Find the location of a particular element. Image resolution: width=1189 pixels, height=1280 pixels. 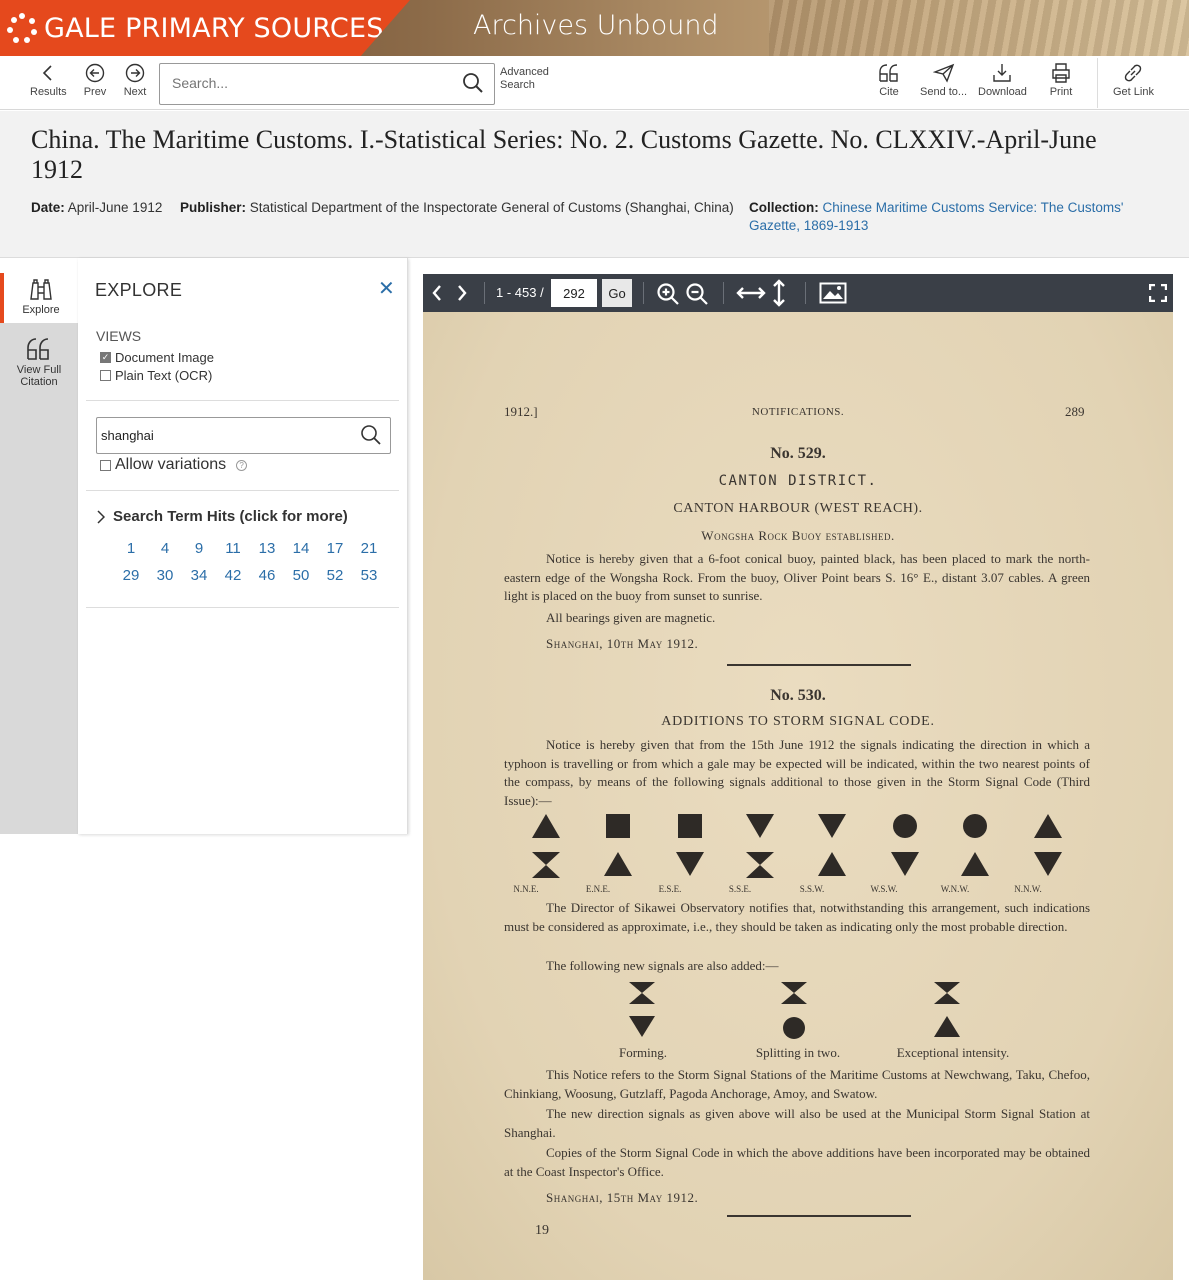

date-meta: Date: April-June 1912 is located at coordinates (96, 208).